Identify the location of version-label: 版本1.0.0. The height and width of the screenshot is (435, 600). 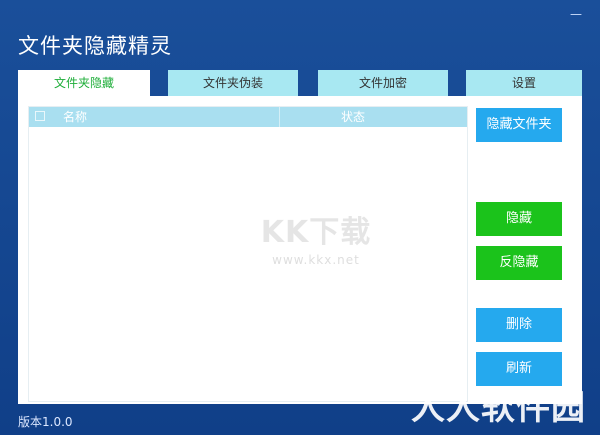
(45, 422).